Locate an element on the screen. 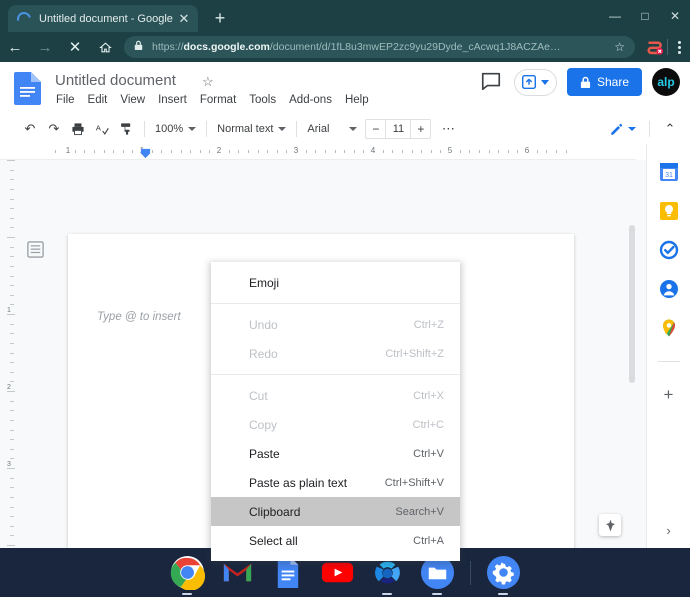 Image resolution: width=690 pixels, height=597 pixels. context-menu-item-label: Paste is located at coordinates (264, 453).